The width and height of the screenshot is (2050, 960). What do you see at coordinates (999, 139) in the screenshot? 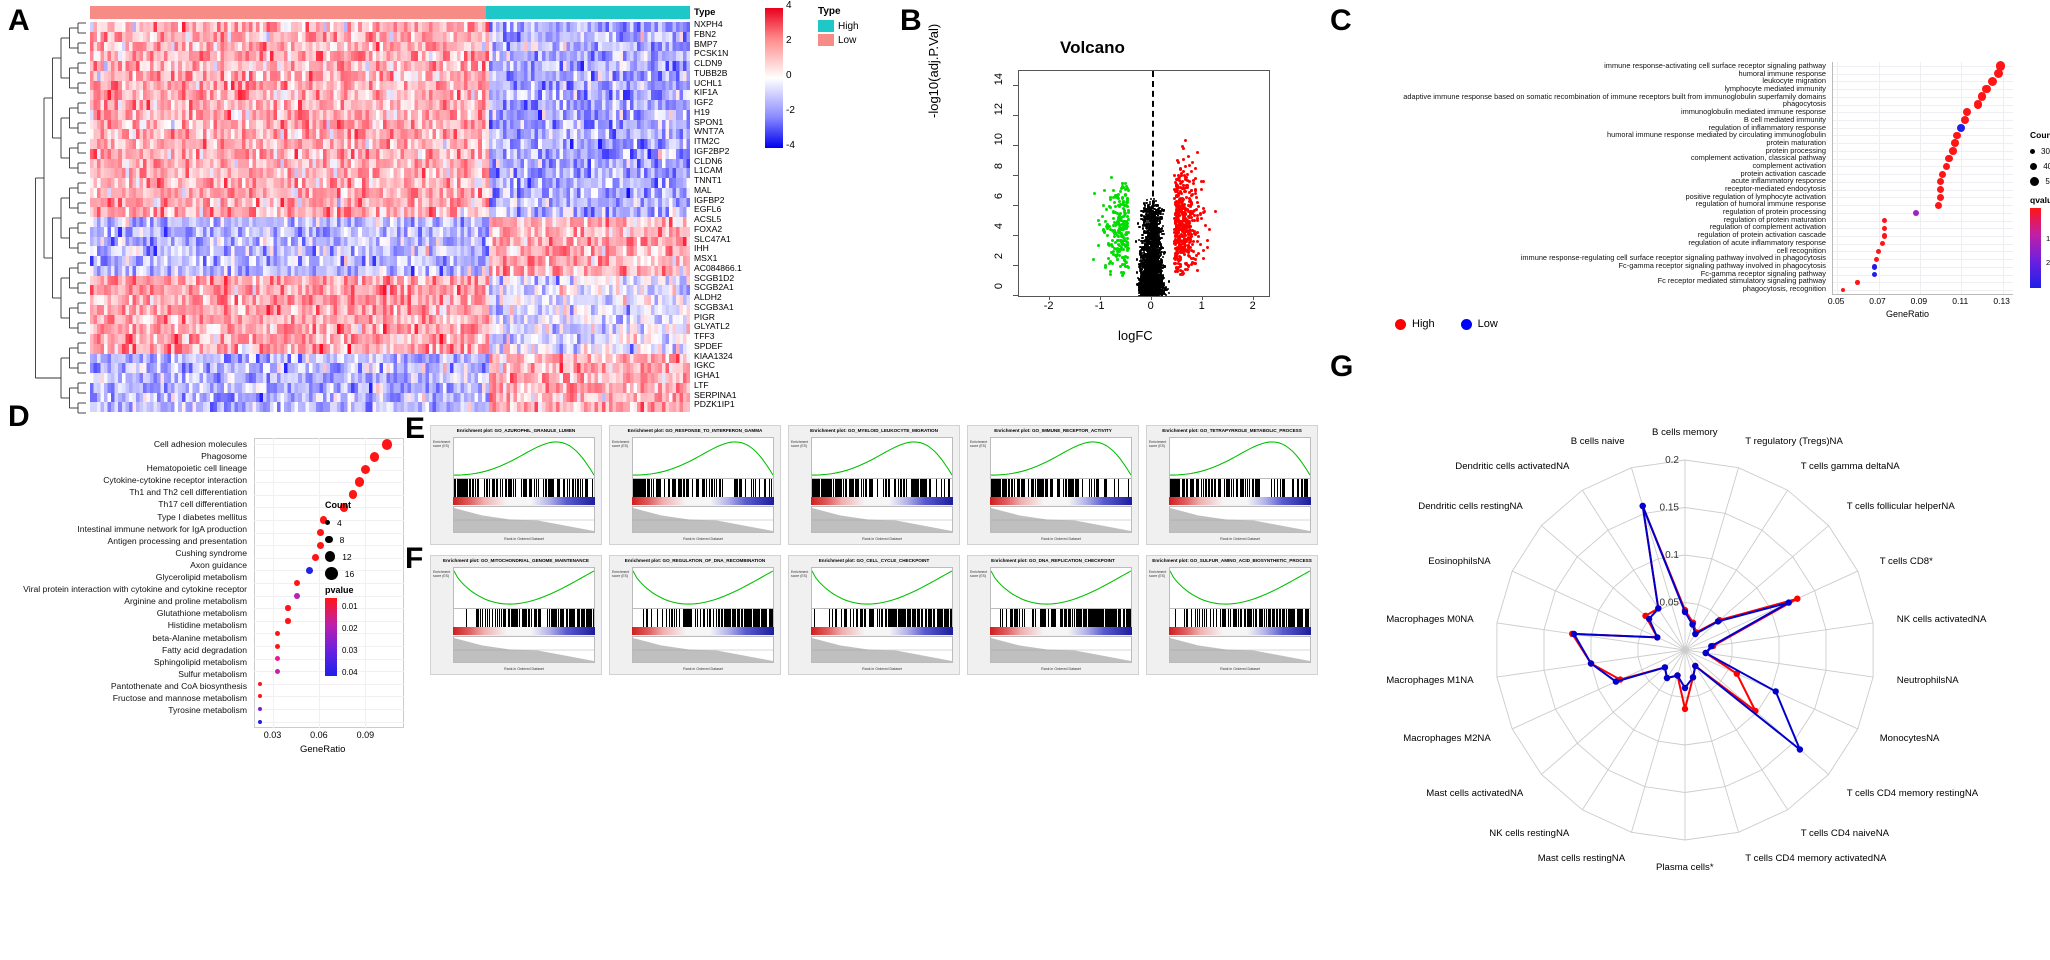
I see `volcano-y-tick-label: 10` at bounding box center [999, 139].